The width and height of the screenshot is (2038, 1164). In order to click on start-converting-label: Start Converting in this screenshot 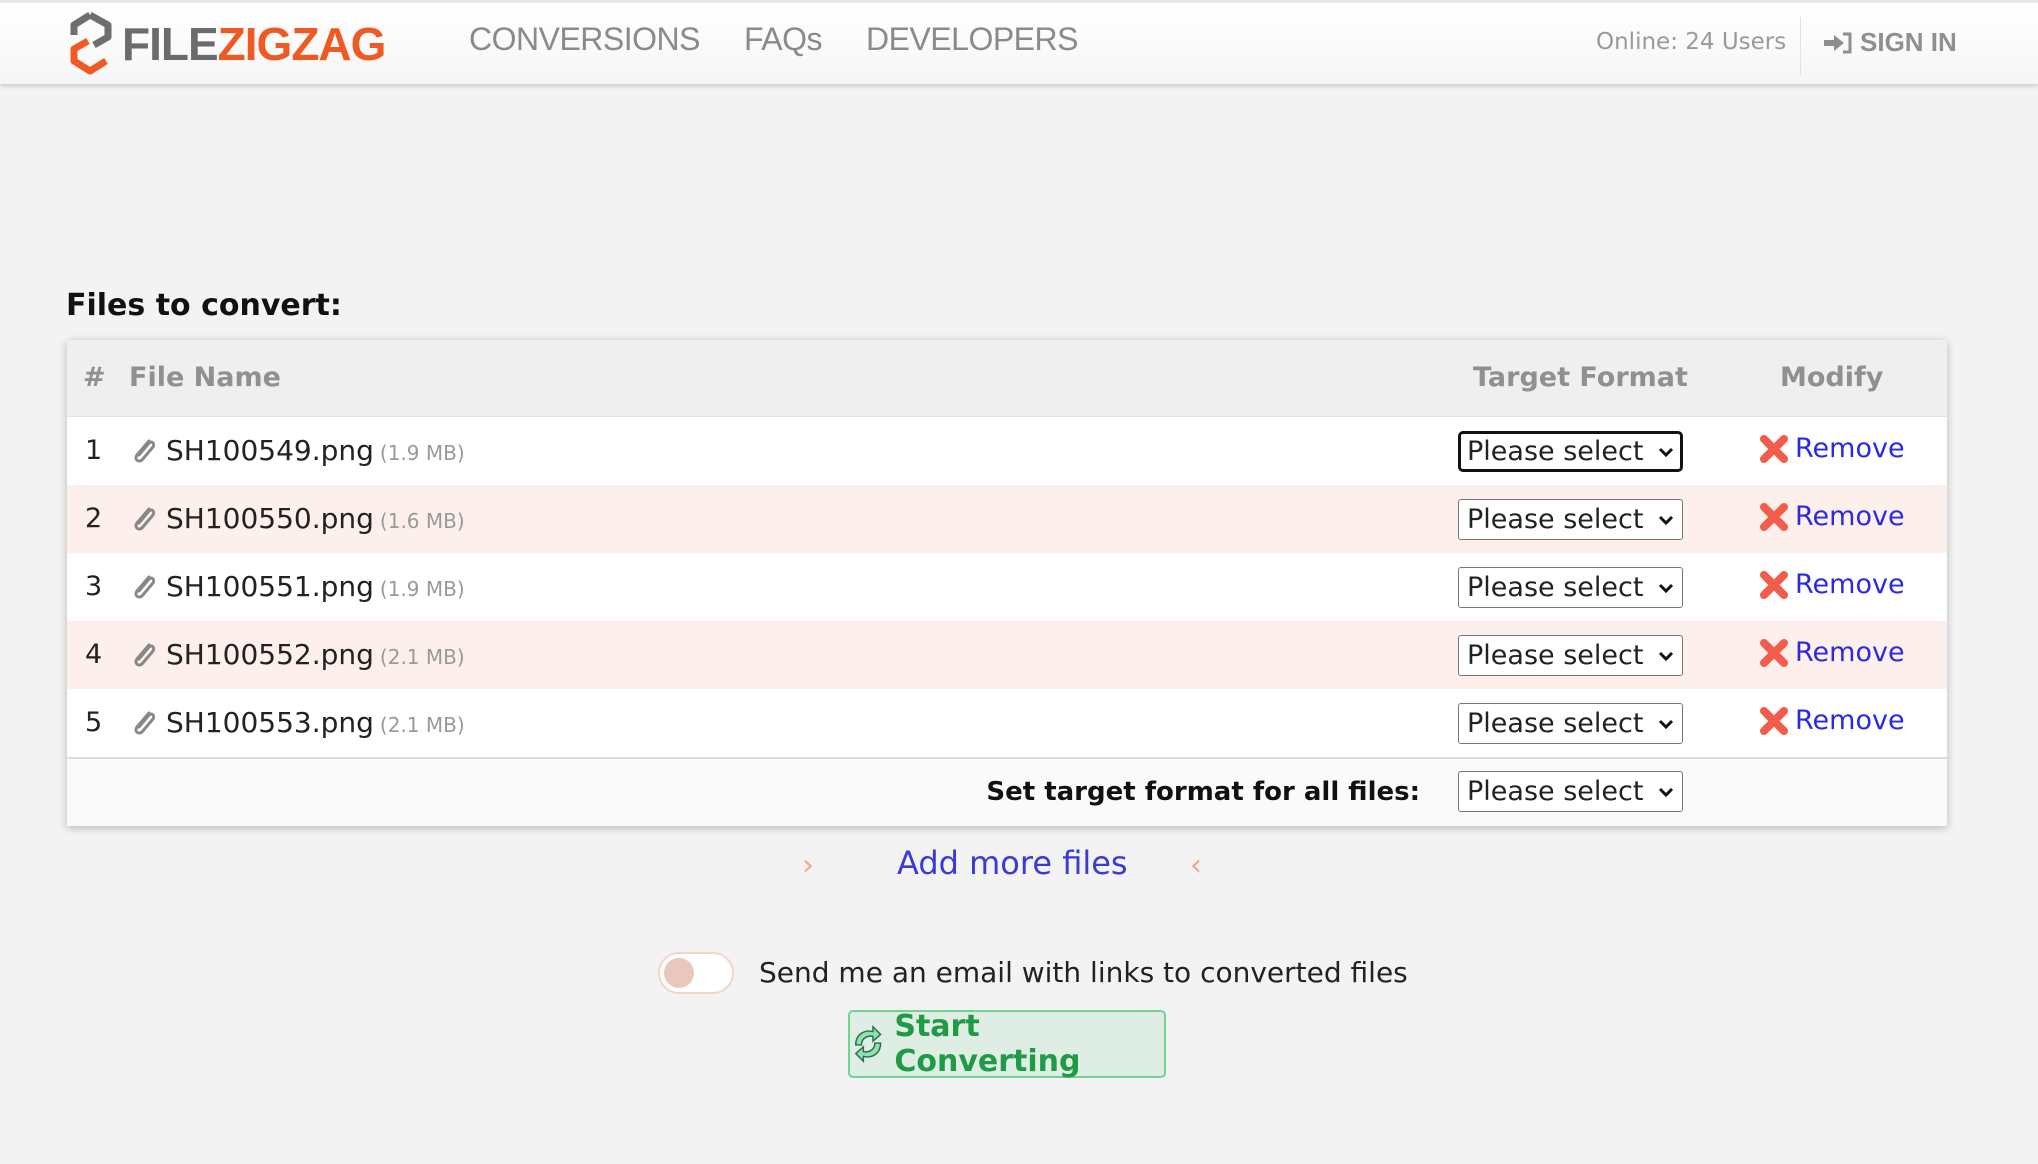, I will do `click(987, 1044)`.